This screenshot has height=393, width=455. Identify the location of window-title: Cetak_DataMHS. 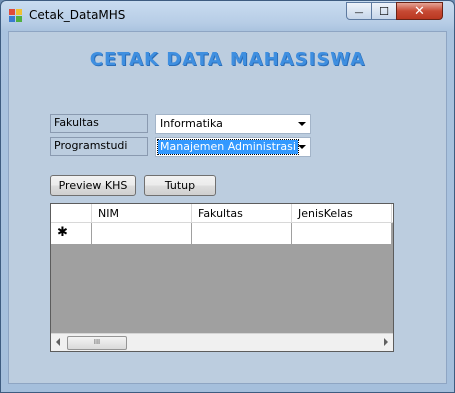
(77, 15).